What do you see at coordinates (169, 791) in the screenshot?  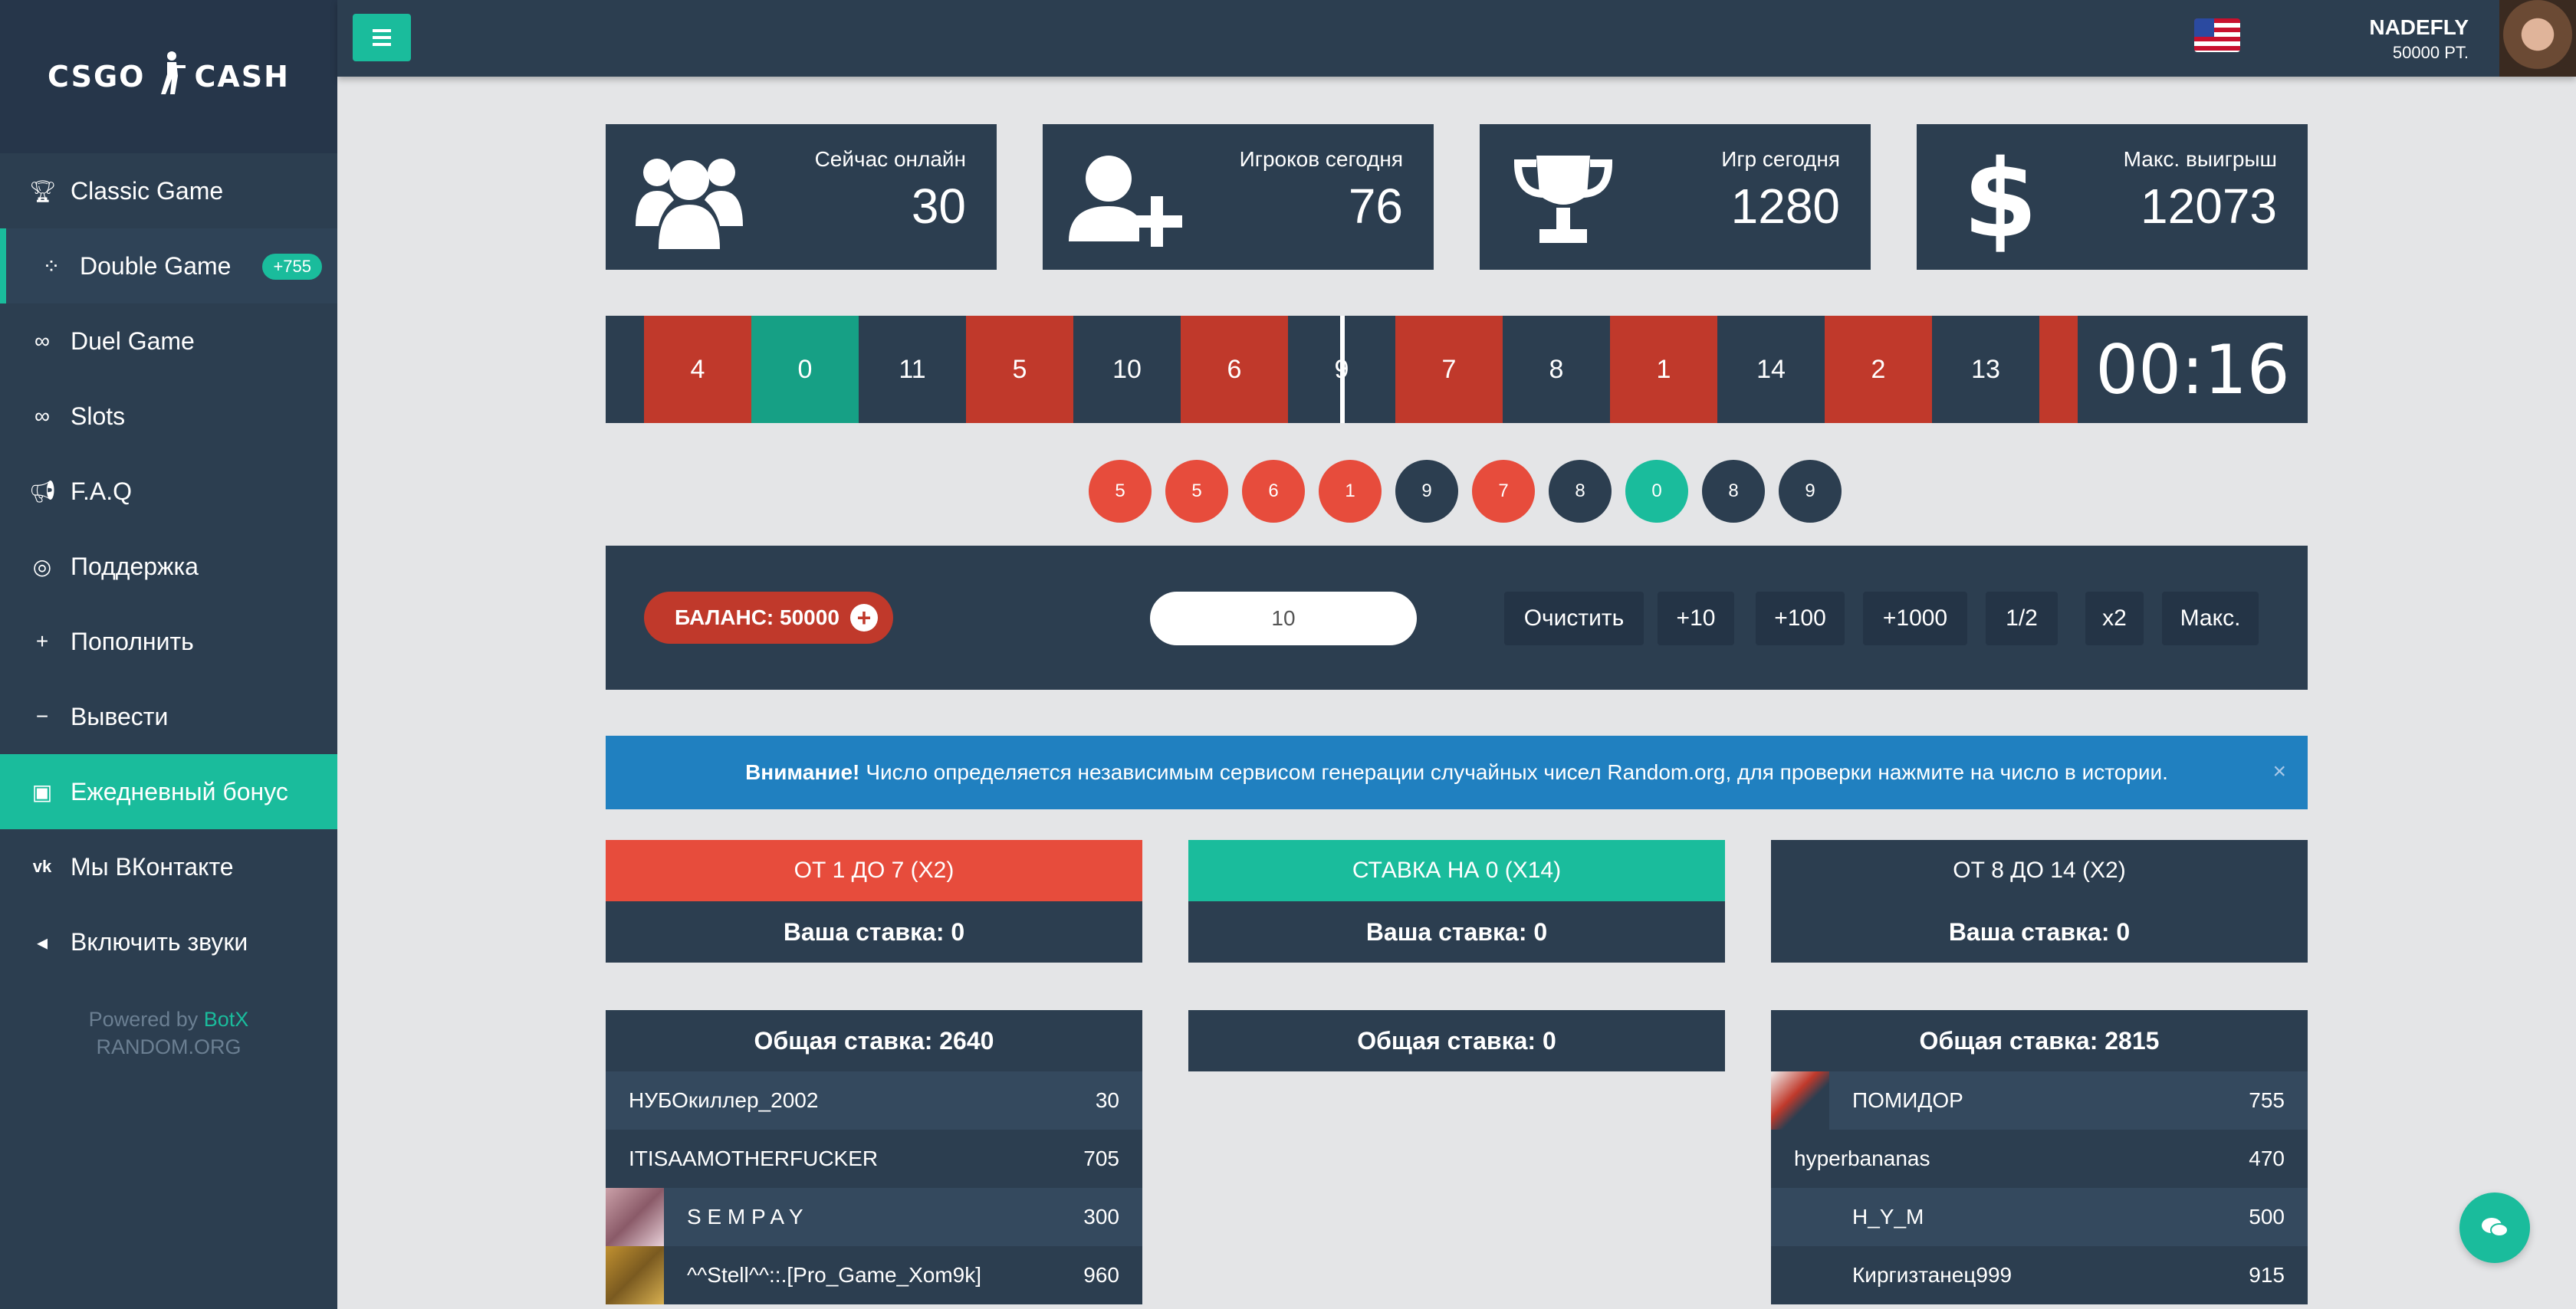 I see `sidebar-item-ежедневный-бонус: ▣ Ежедневный бонус` at bounding box center [169, 791].